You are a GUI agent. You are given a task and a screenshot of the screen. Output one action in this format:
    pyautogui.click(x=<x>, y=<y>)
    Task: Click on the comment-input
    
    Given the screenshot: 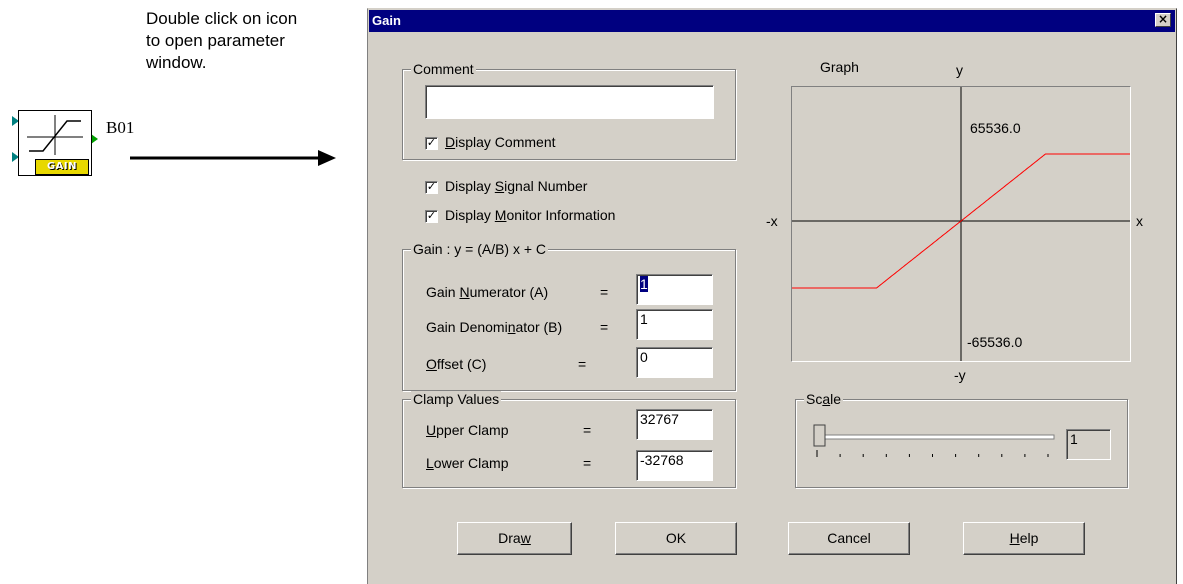 What is the action you would take?
    pyautogui.click(x=569, y=102)
    